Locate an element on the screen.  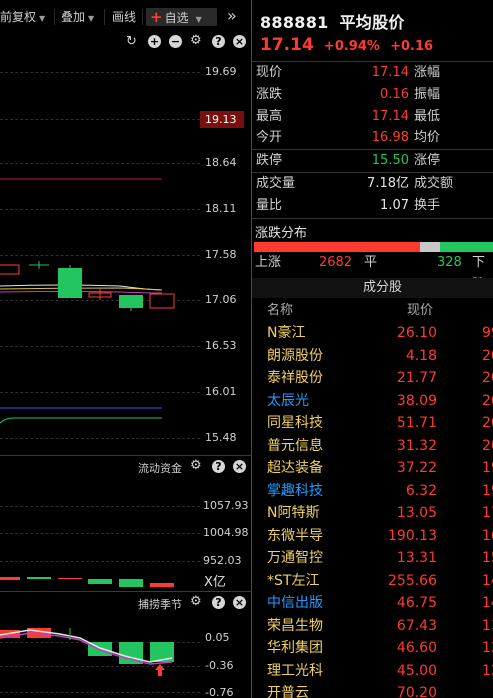
quote-row: 现价 17.14 涨幅 is located at coordinates (372, 73).